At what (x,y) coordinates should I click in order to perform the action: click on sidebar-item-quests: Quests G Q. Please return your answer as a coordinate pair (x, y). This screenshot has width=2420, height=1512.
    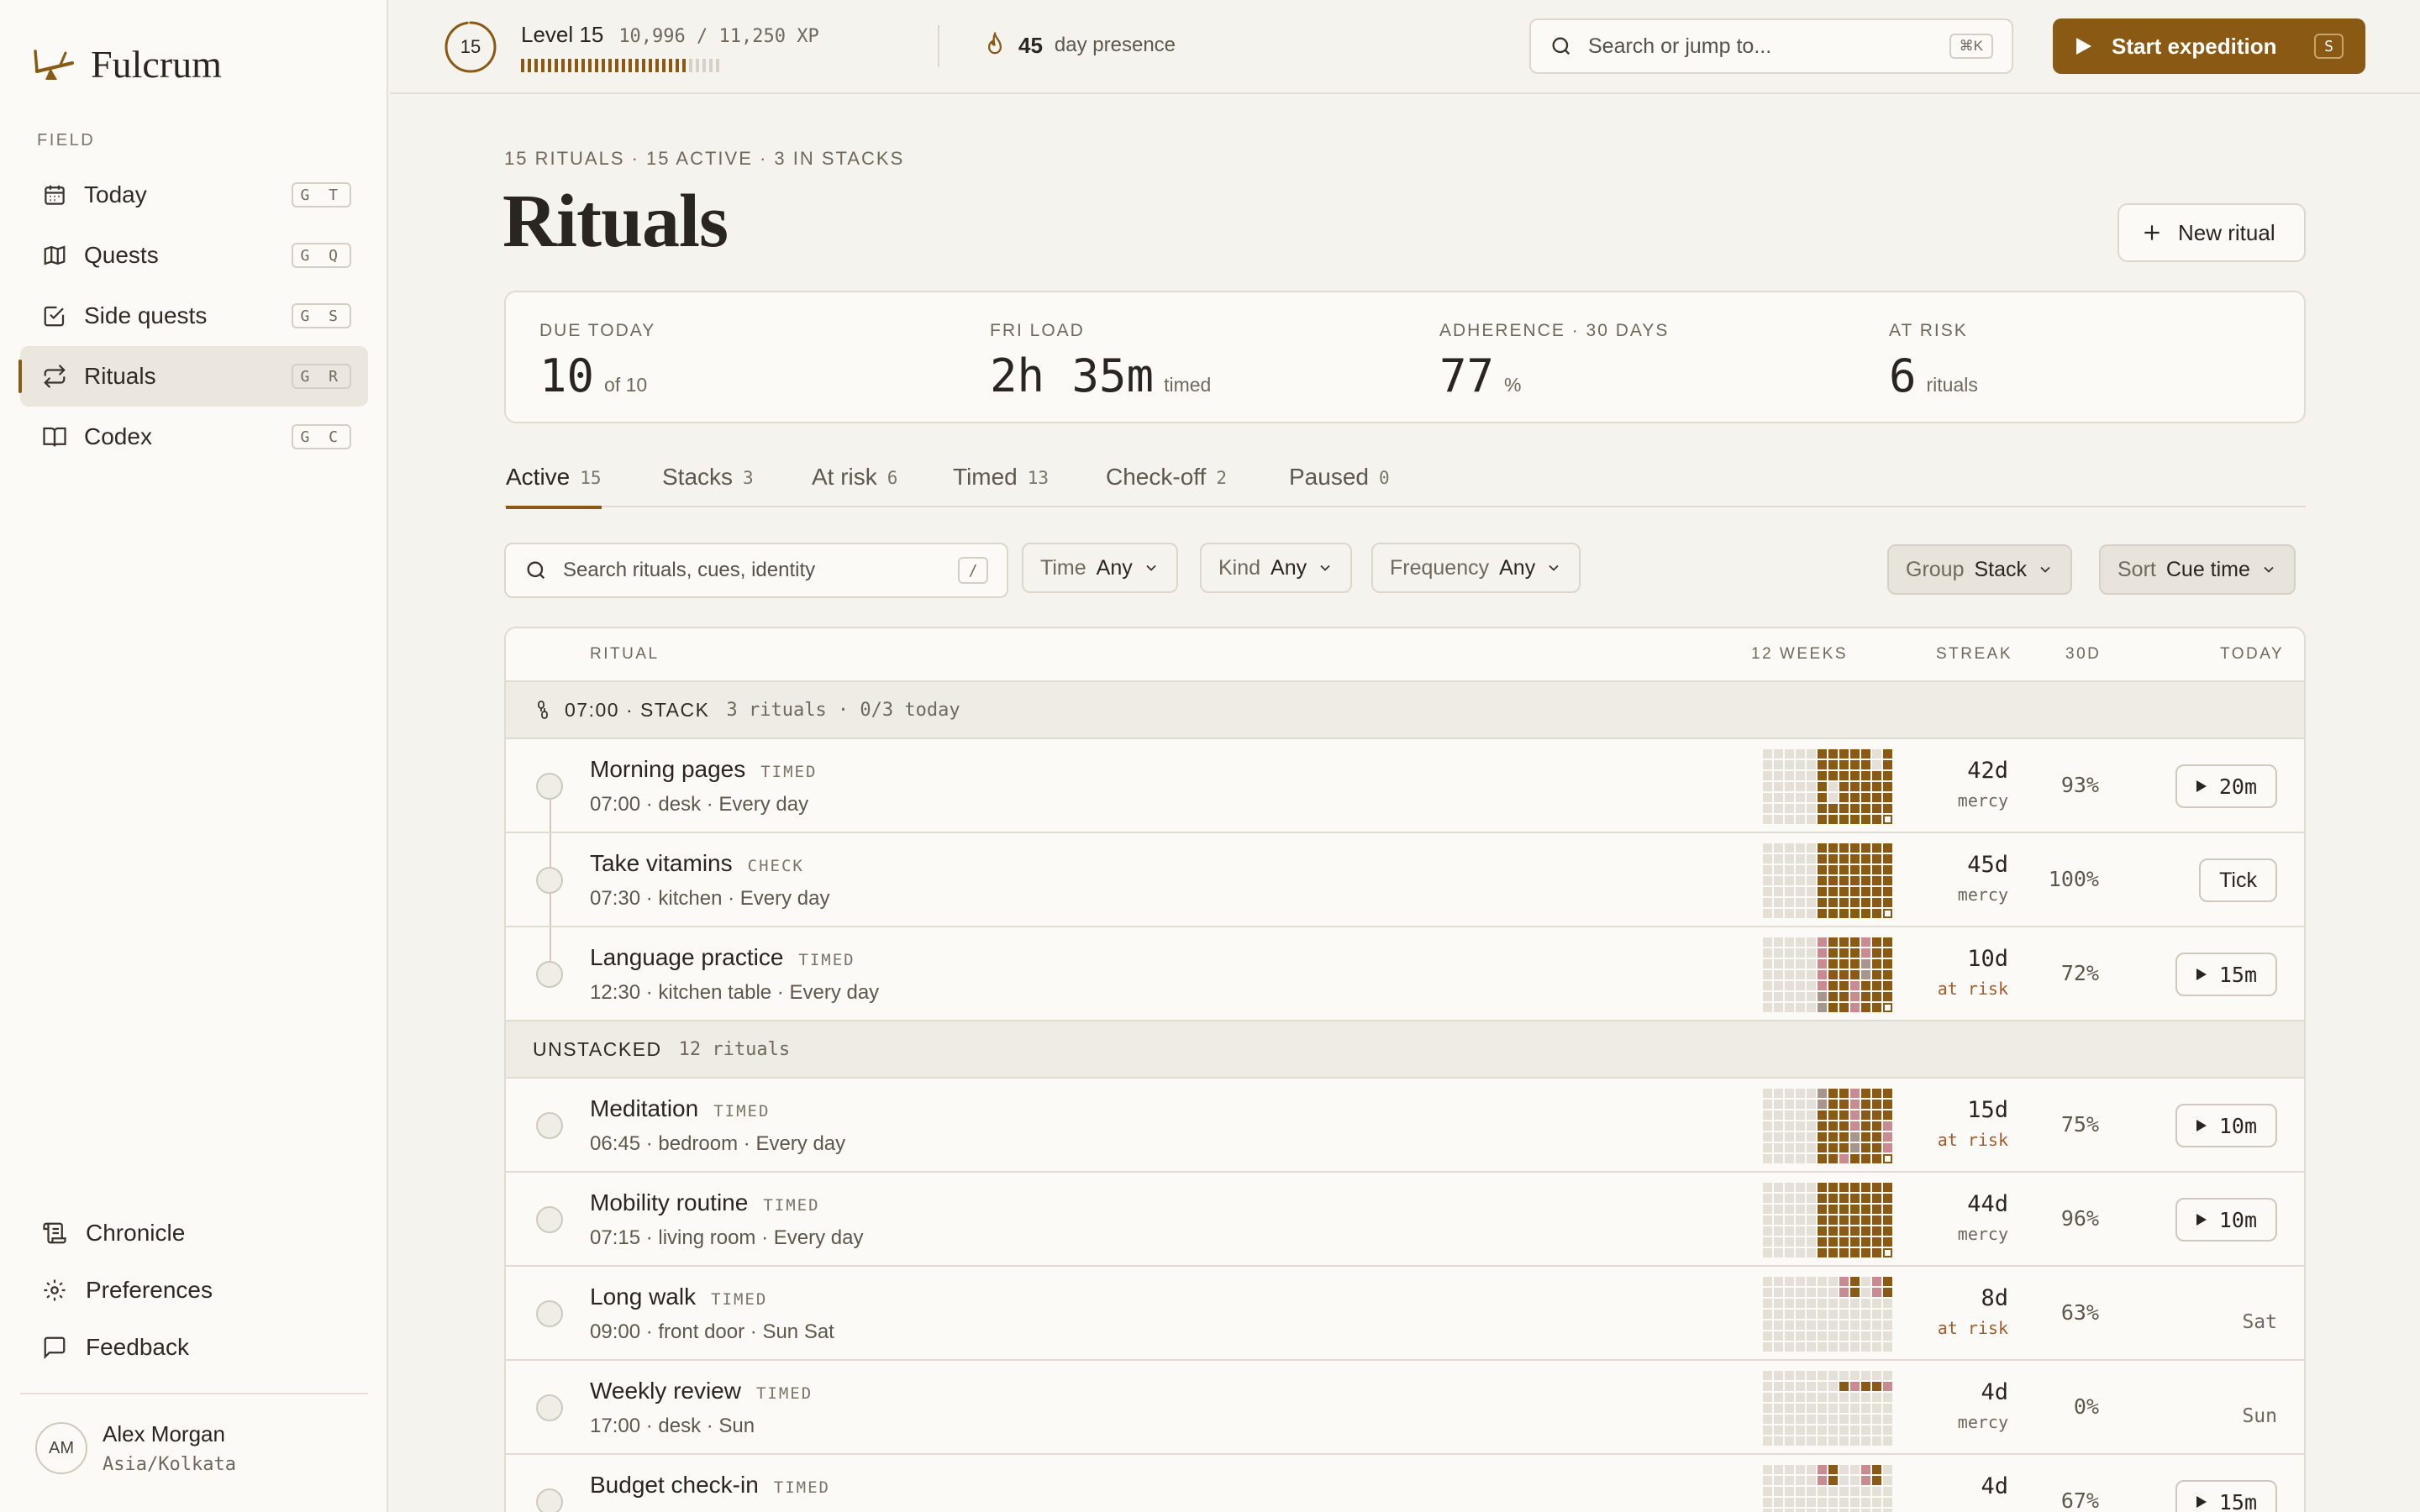
    Looking at the image, I should click on (194, 255).